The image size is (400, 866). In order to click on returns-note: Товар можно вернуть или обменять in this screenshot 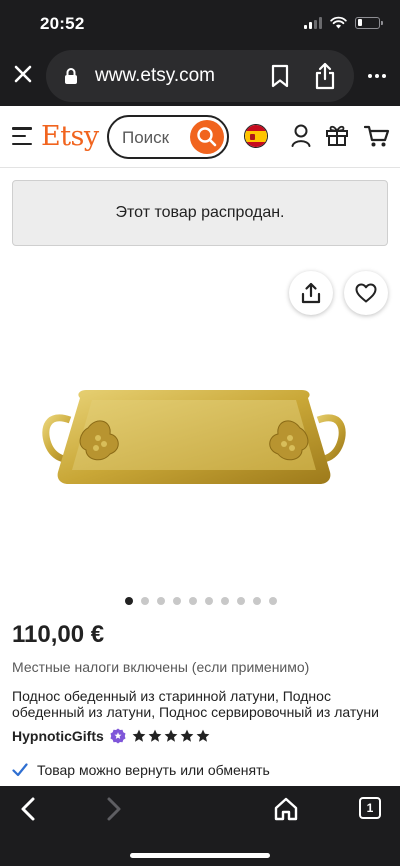, I will do `click(141, 770)`.